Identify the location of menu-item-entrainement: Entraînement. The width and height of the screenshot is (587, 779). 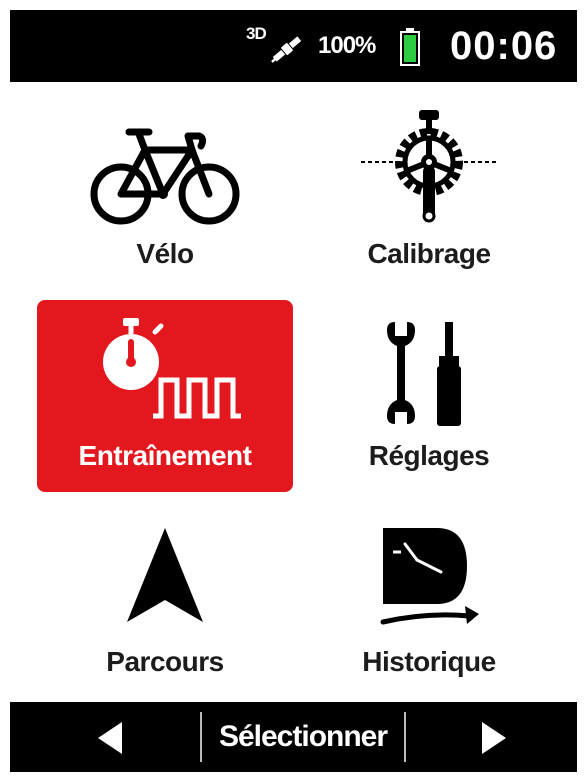
(165, 396).